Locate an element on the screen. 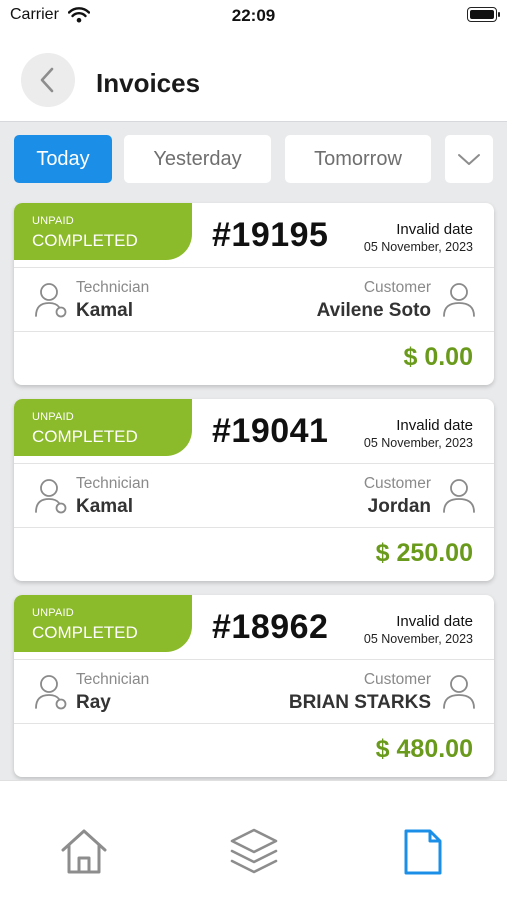 The height and width of the screenshot is (900, 507). status-bar: Carrier 22:09 is located at coordinates (253, 16).